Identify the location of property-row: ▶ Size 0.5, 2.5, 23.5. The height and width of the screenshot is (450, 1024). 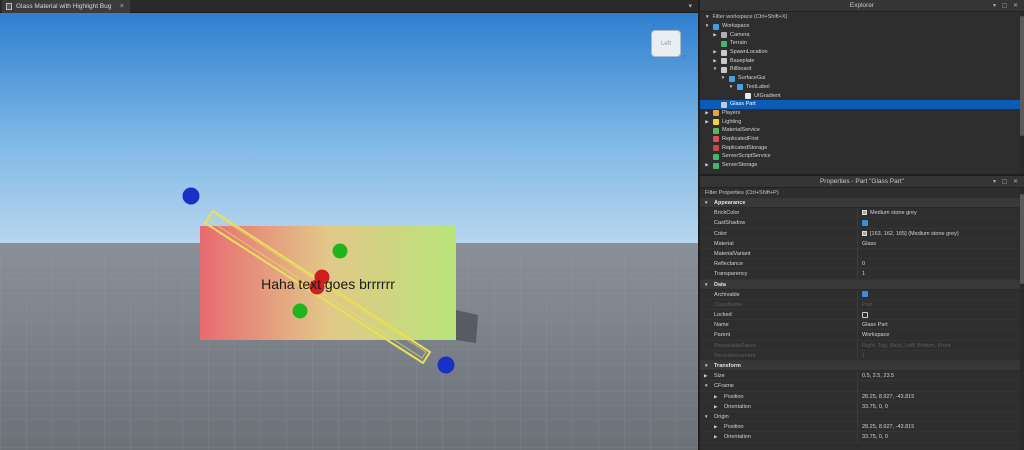
(862, 376).